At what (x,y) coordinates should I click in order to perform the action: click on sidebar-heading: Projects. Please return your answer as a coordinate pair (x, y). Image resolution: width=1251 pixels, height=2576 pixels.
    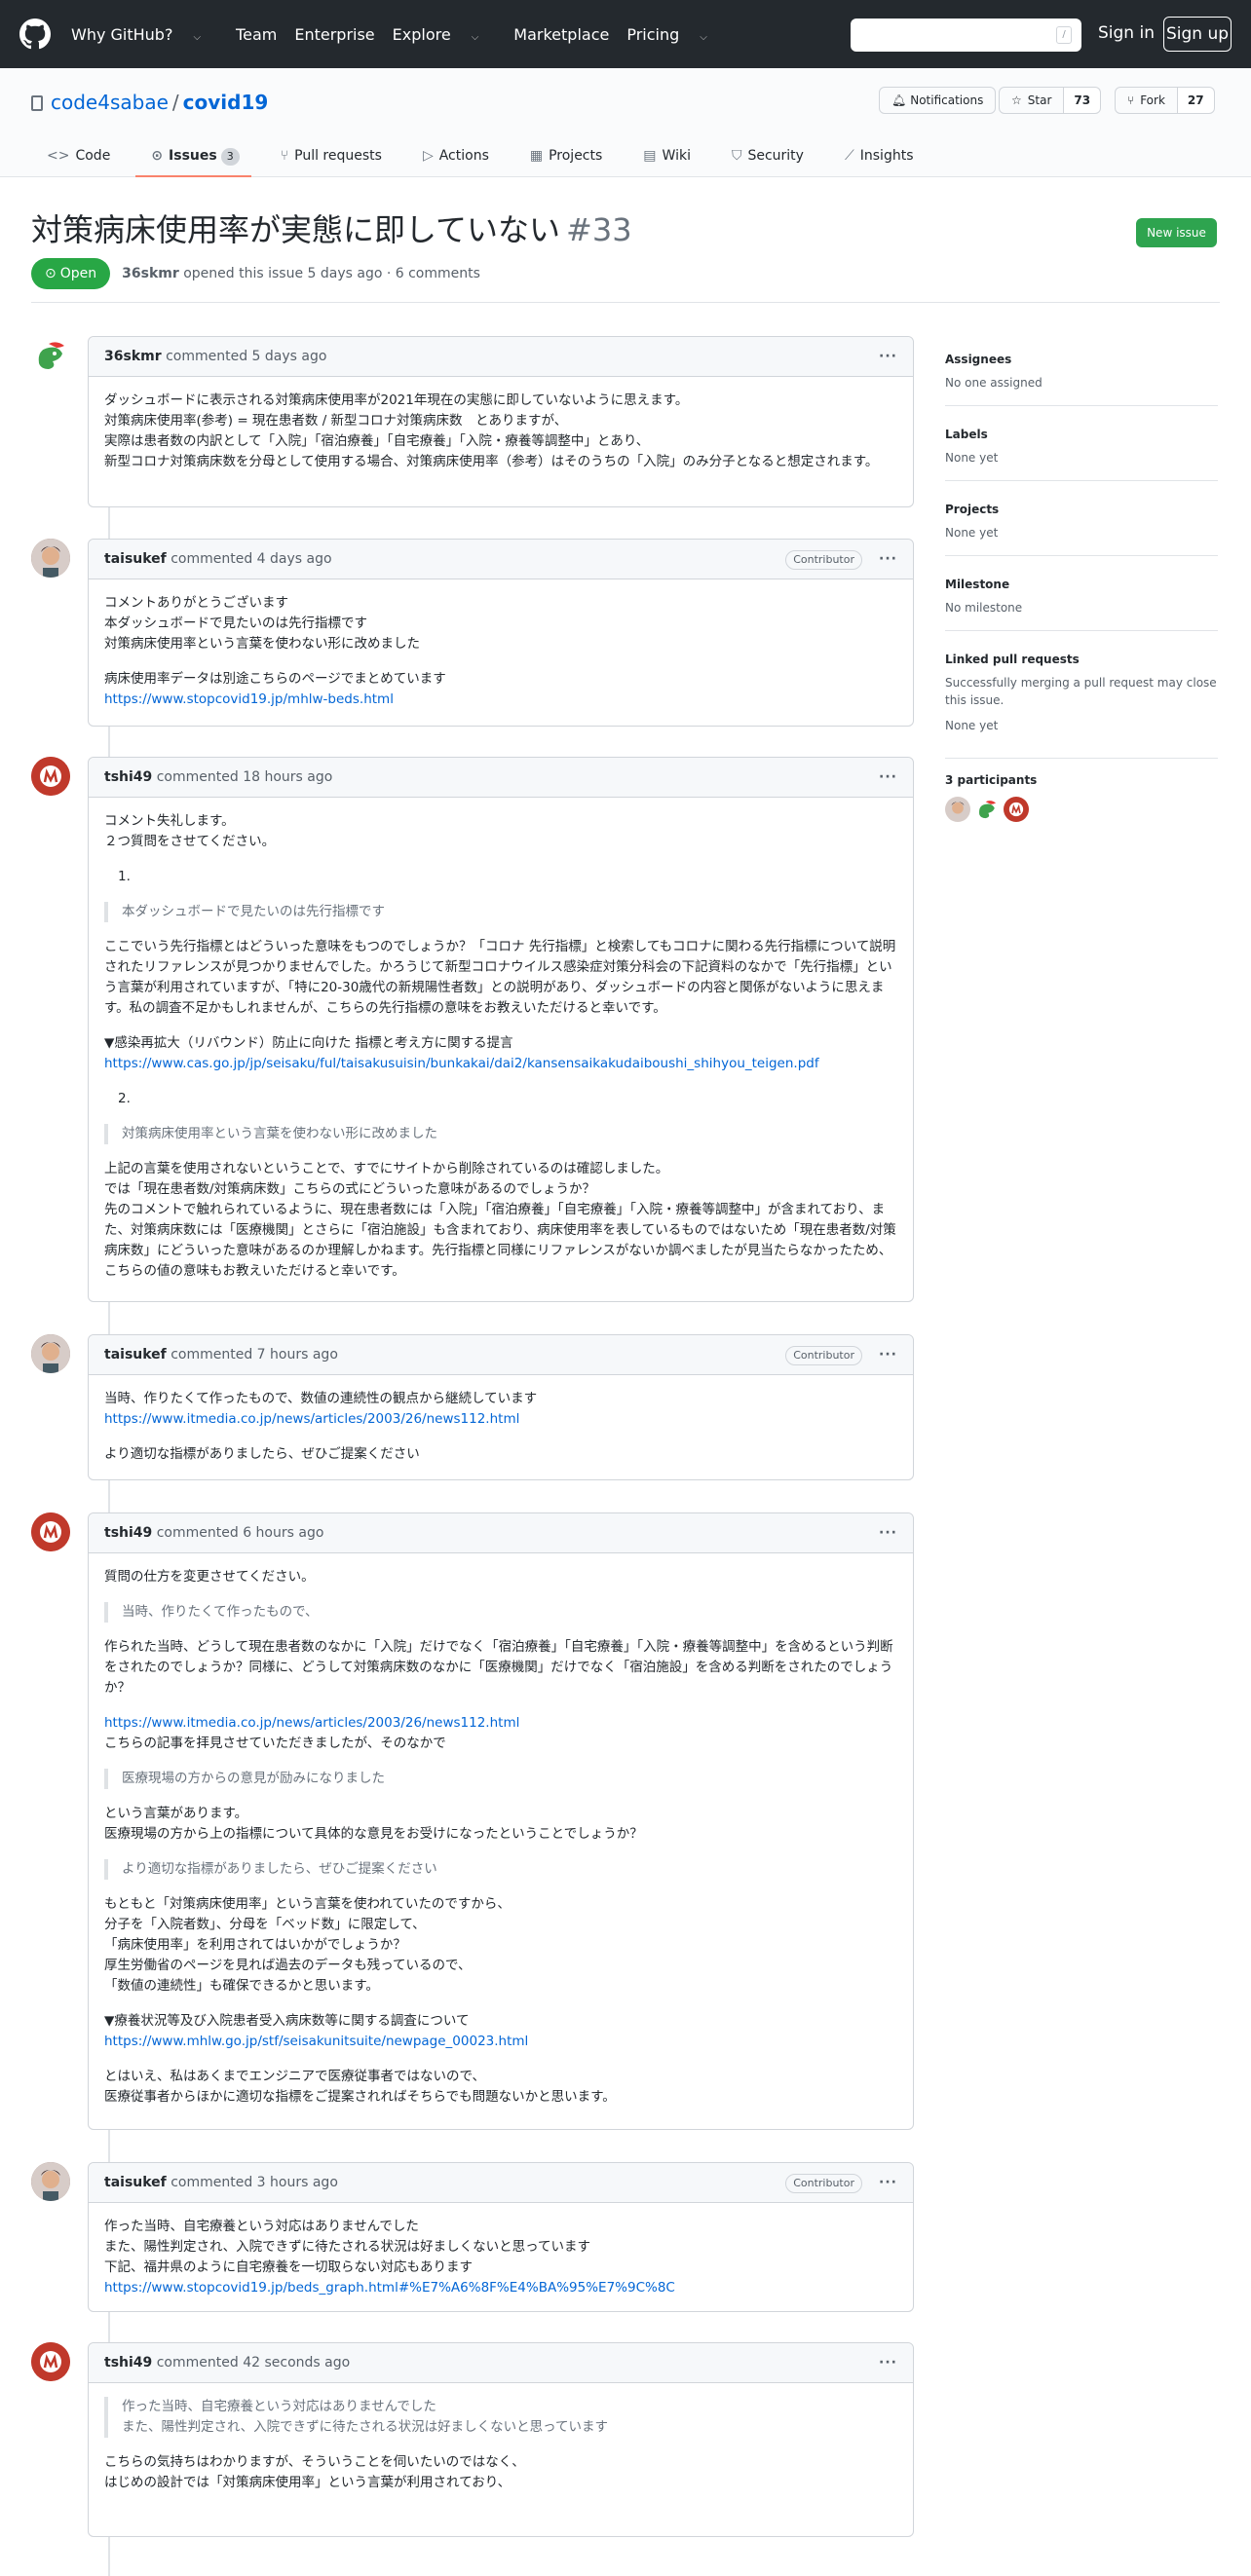
    Looking at the image, I should click on (973, 509).